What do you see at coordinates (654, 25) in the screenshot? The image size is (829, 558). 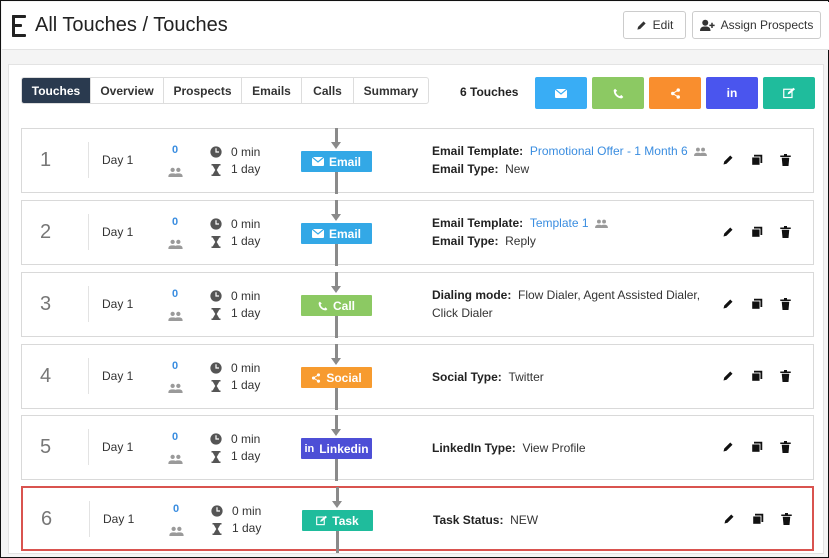 I see `edit-button: Edit` at bounding box center [654, 25].